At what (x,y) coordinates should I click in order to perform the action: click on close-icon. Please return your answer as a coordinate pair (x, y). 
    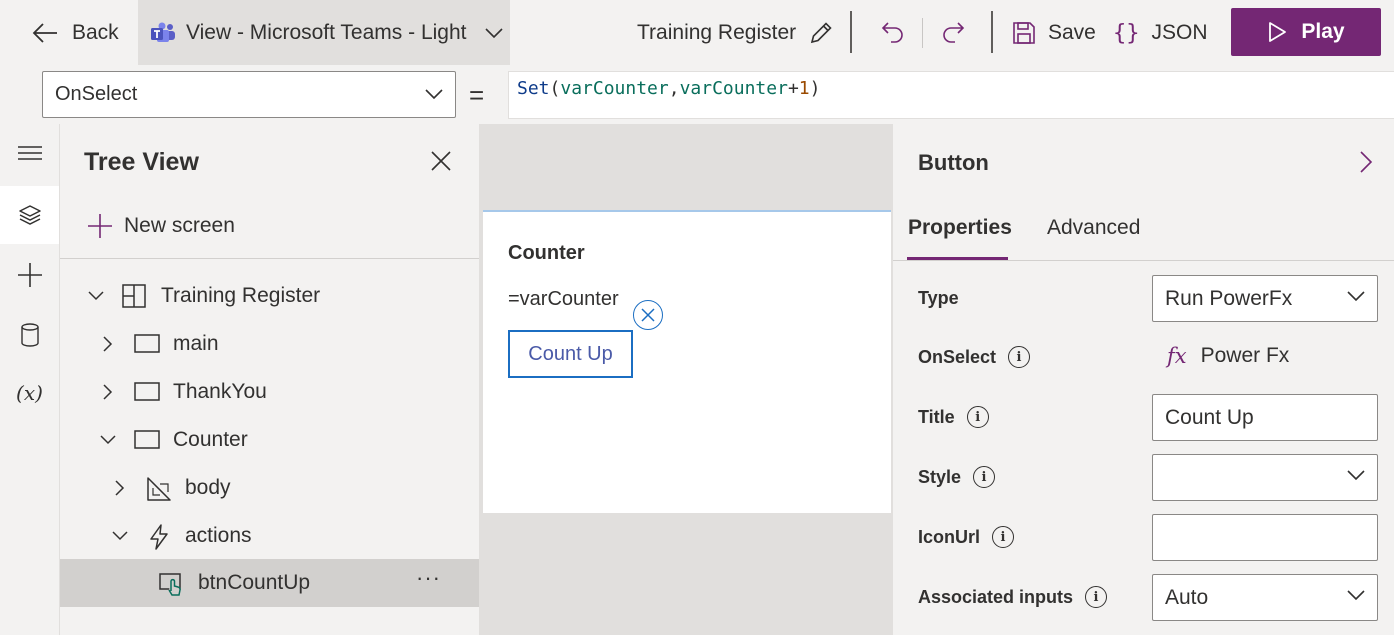
    Looking at the image, I should click on (441, 161).